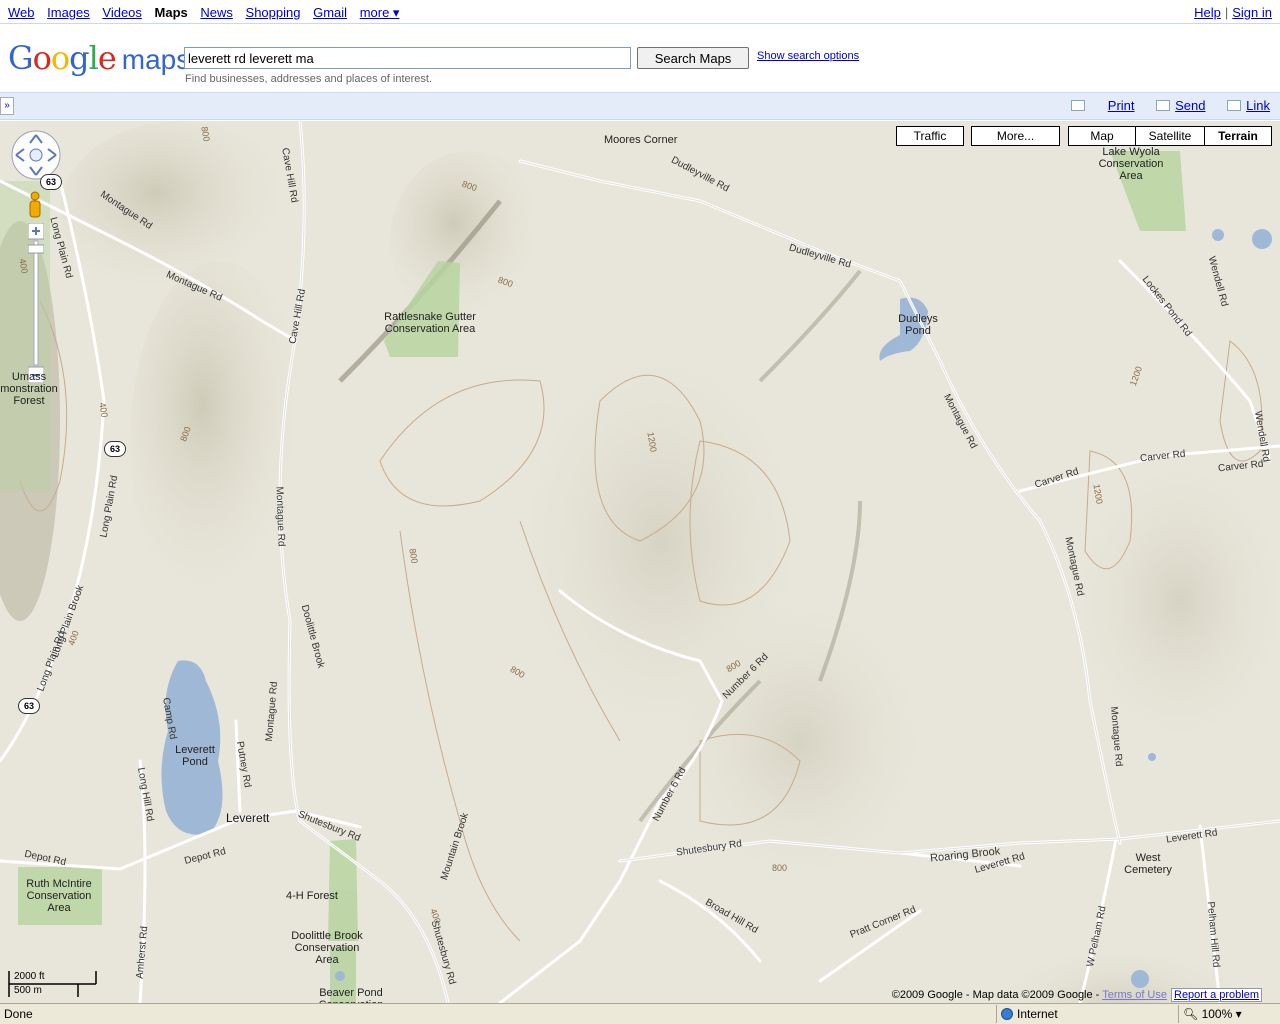  What do you see at coordinates (1191, 1014) in the screenshot?
I see `magnifier-icon: 🔍︎` at bounding box center [1191, 1014].